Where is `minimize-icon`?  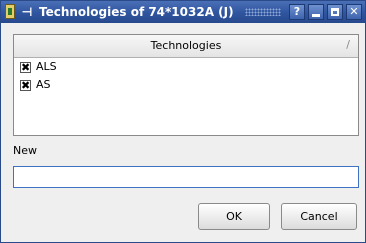
minimize-icon is located at coordinates (316, 15).